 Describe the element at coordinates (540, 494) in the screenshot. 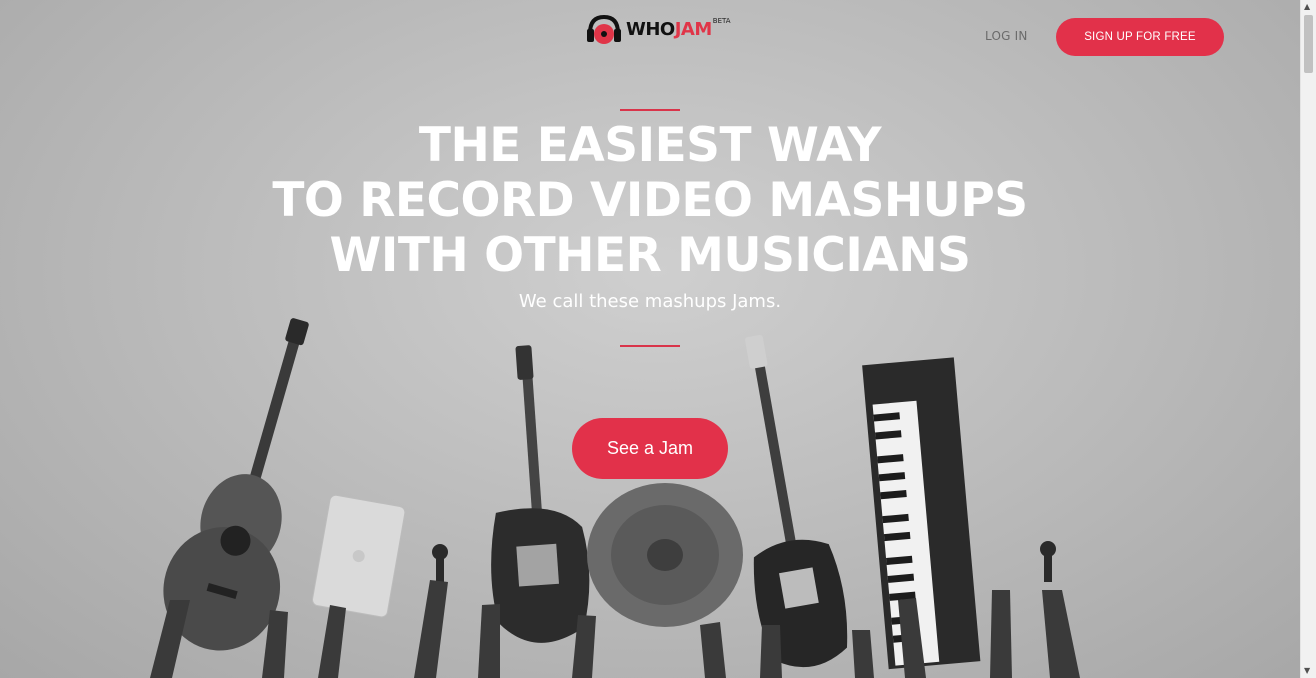

I see `electric-guitar-icon` at that location.